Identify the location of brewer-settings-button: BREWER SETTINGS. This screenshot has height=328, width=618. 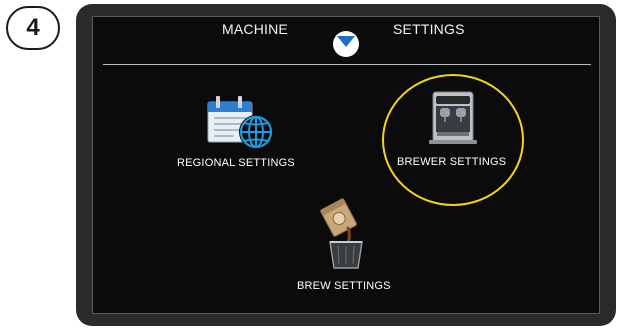
(455, 136).